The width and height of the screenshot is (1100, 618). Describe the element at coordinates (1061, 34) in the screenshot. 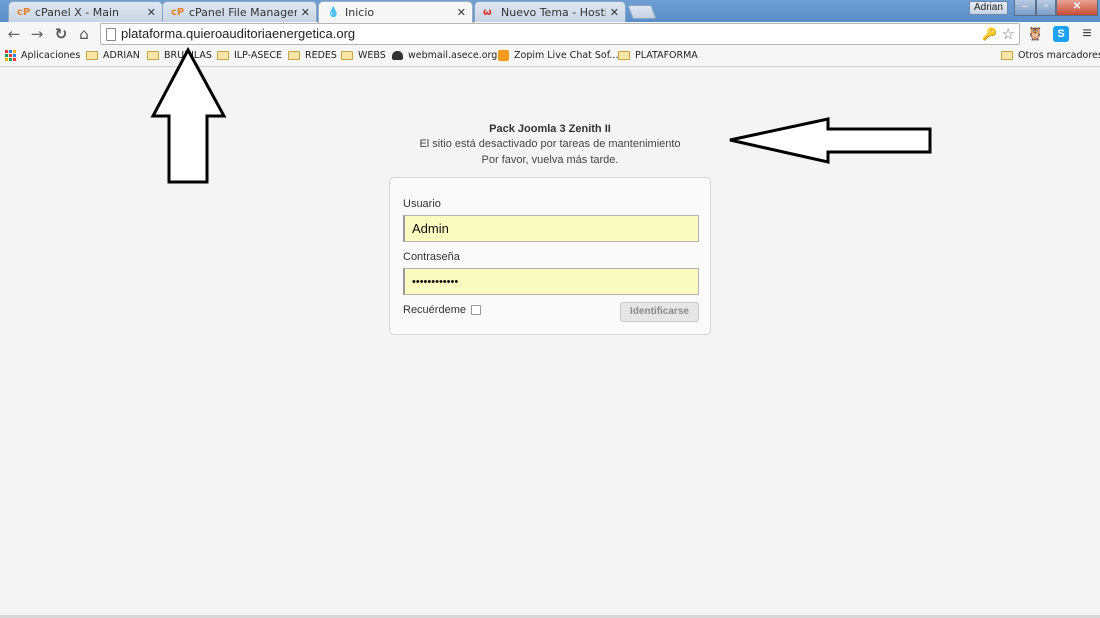

I see `skype-icon: S` at that location.